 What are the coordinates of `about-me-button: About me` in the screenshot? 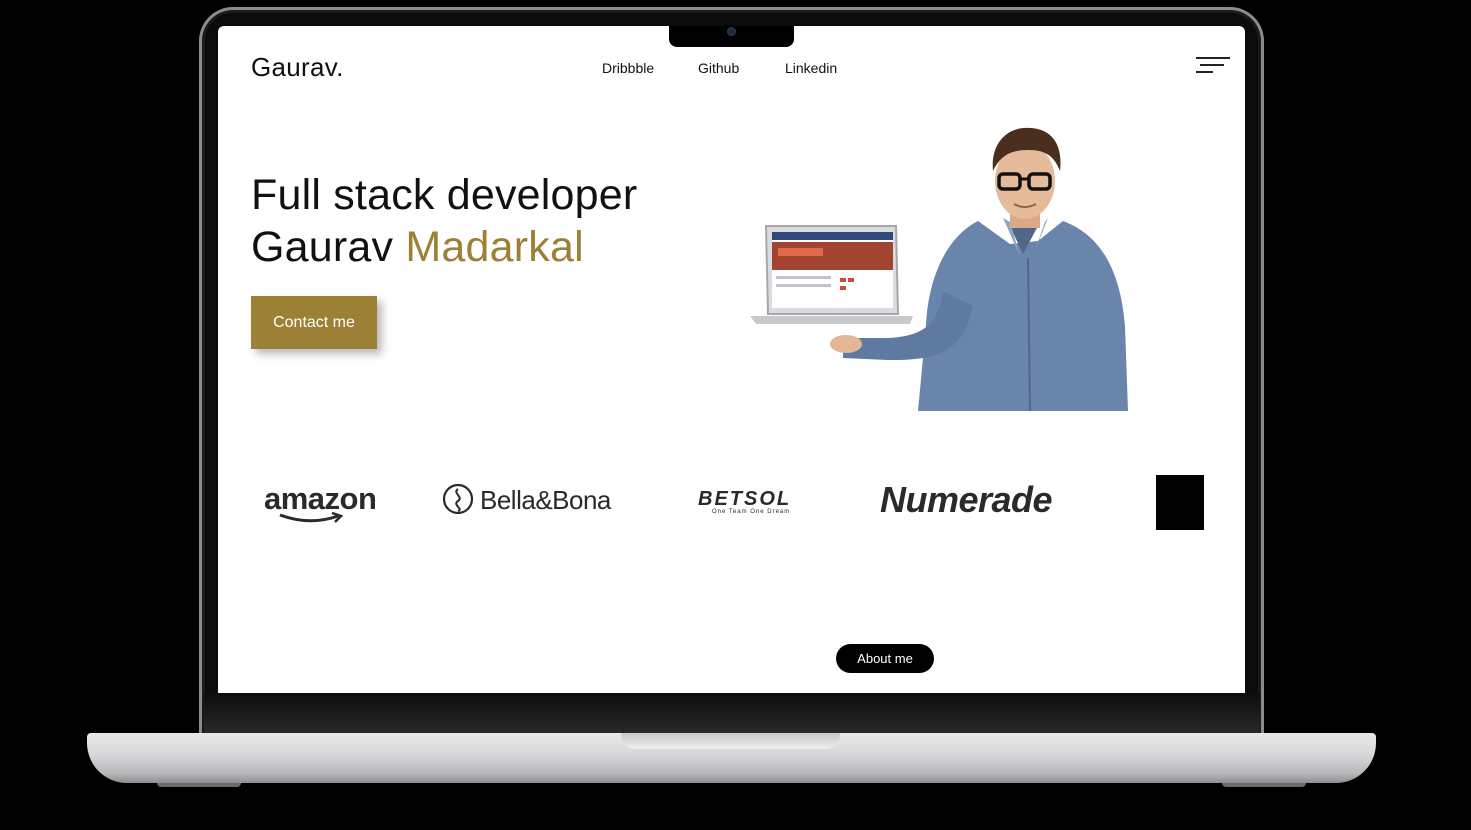 It's located at (885, 658).